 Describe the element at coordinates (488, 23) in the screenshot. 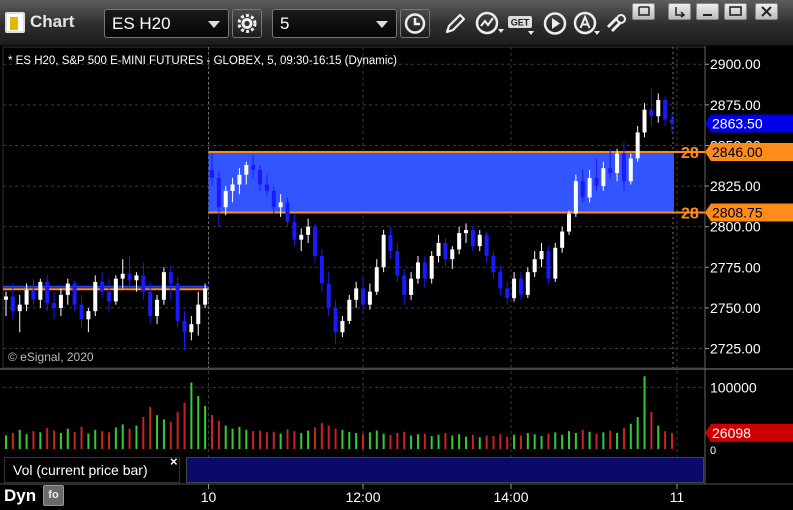

I see `studies-button` at that location.